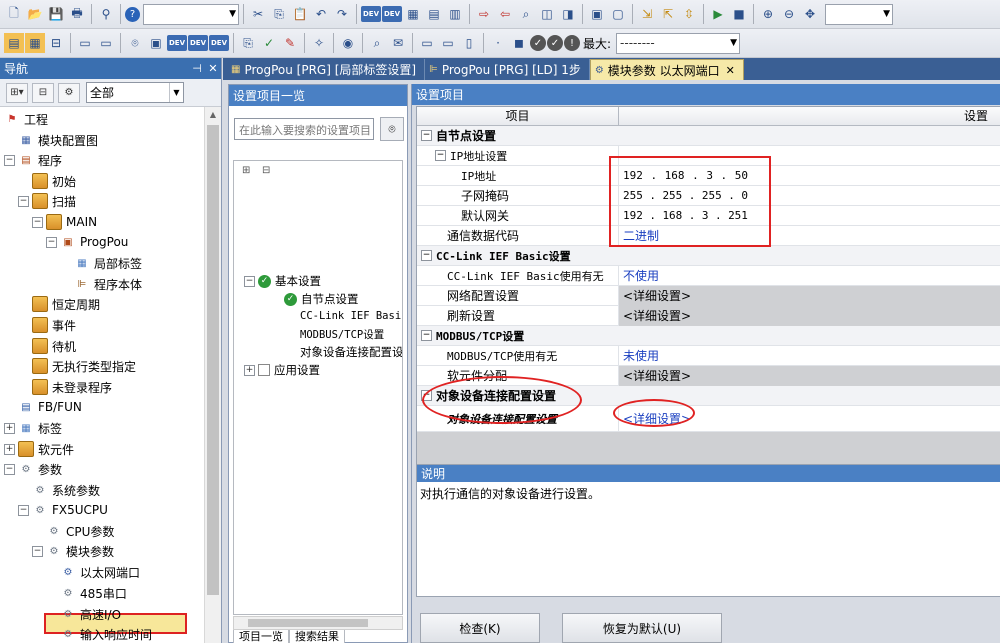  Describe the element at coordinates (318, 623) in the screenshot. I see `horizontal-scrollbar` at that location.